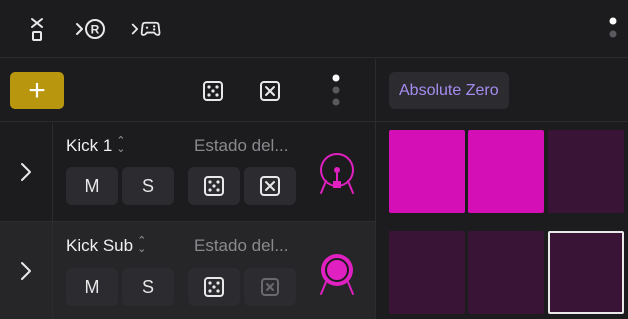 The image size is (628, 319). Describe the element at coordinates (336, 91) in the screenshot. I see `more-vertical-icon` at that location.